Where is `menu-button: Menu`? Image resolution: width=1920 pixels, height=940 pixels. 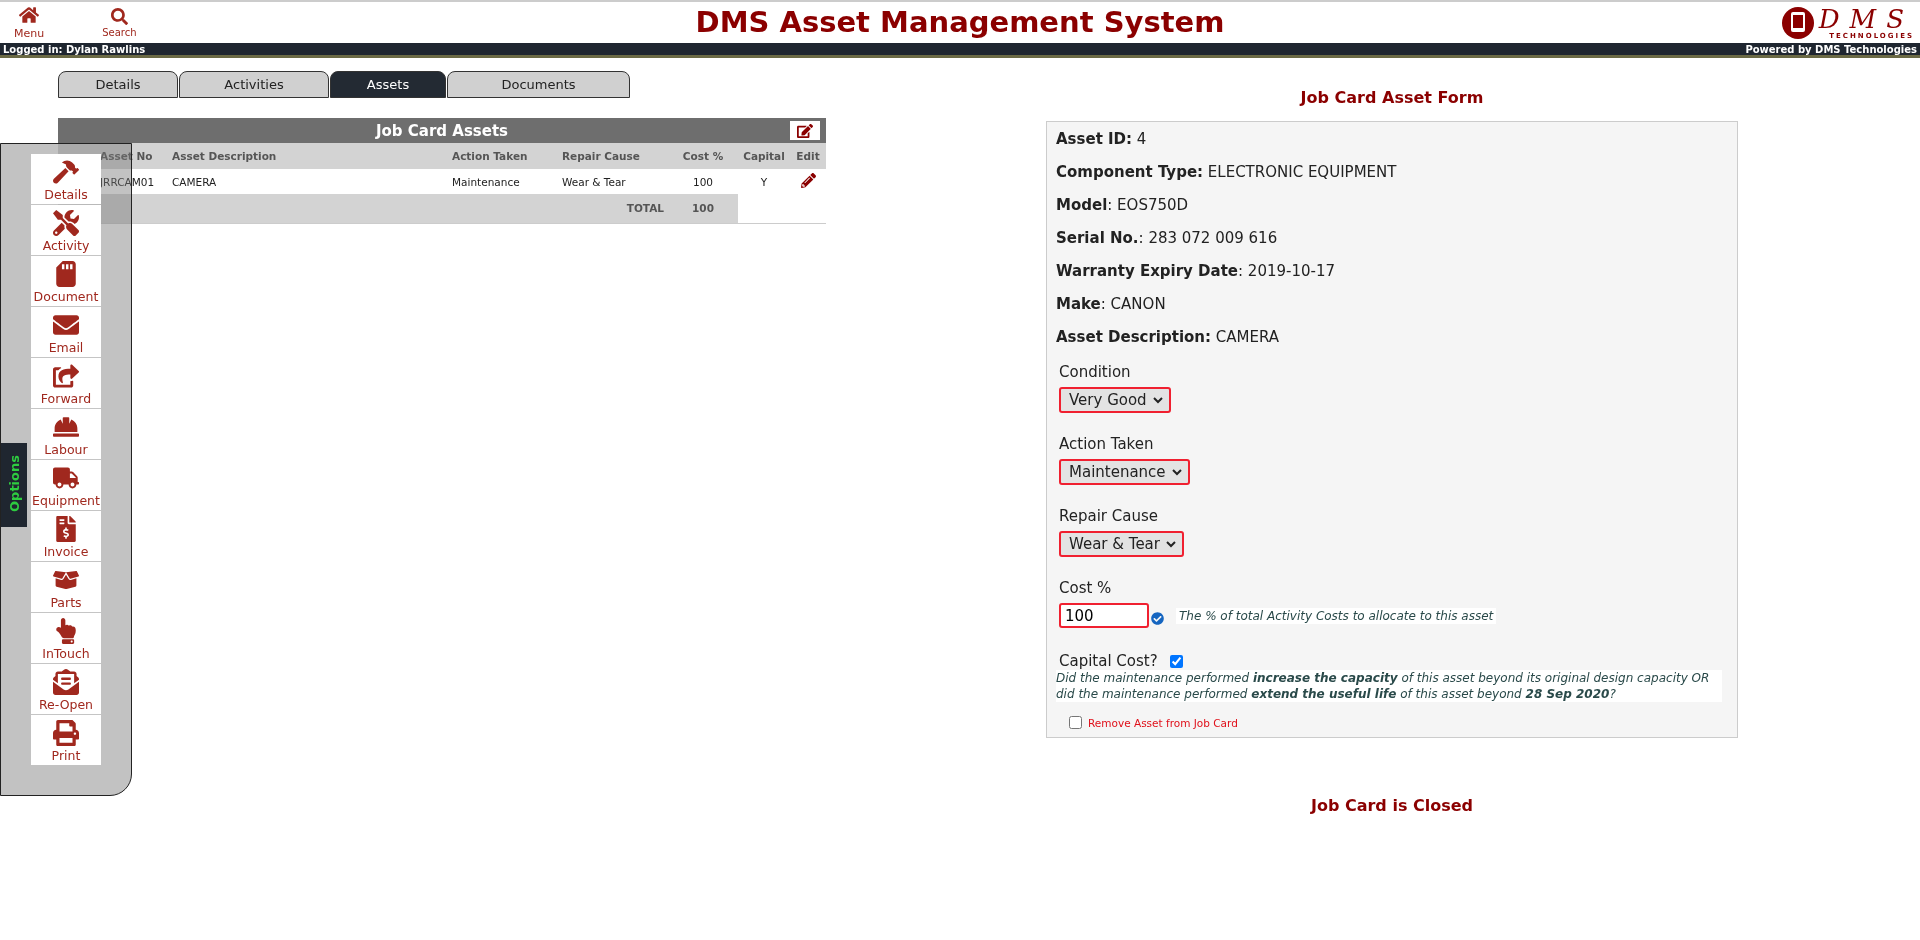 menu-button: Menu is located at coordinates (29, 22).